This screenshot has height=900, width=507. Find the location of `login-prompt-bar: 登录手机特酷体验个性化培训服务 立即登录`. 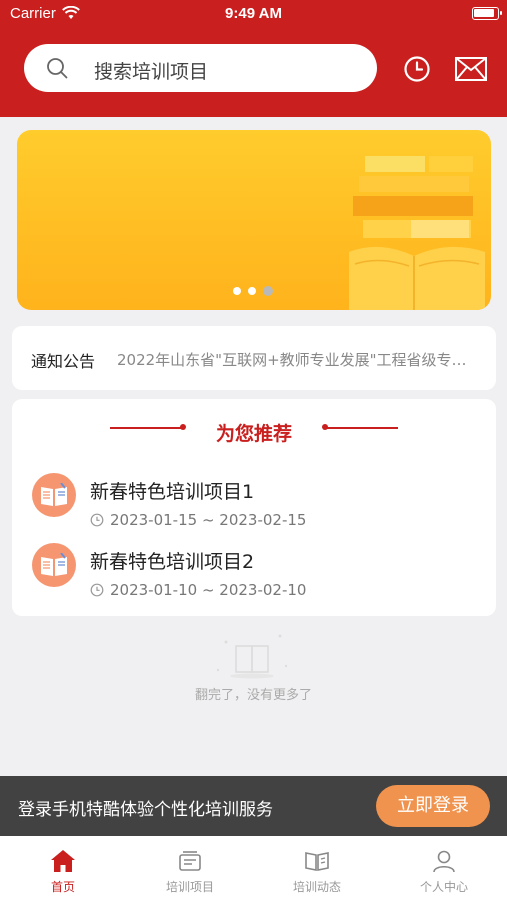

login-prompt-bar: 登录手机特酷体验个性化培训服务 立即登录 is located at coordinates (253, 806).